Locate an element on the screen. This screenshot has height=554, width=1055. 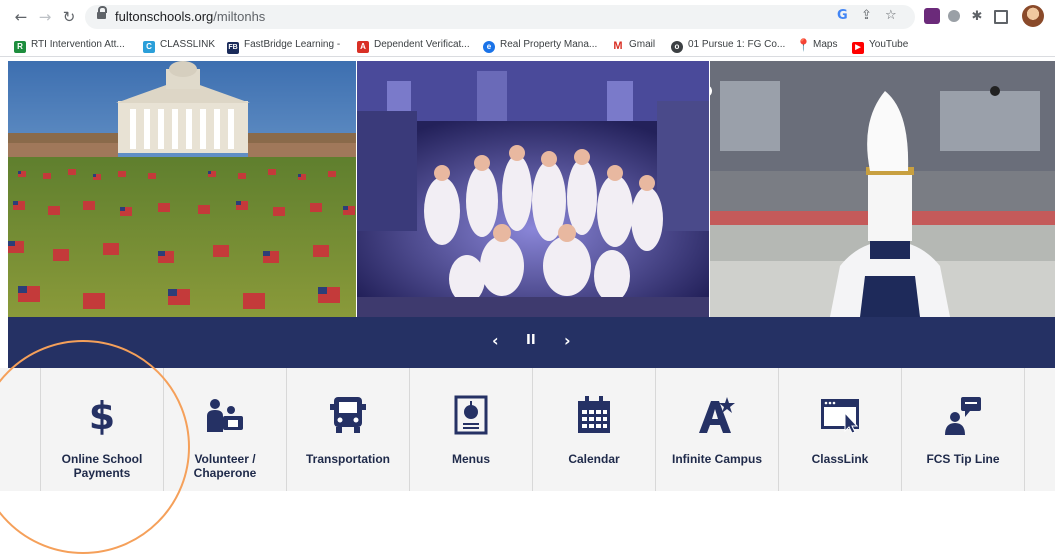
tile-fcs-tip-line: FCS Tip Line is located at coordinates (963, 429).